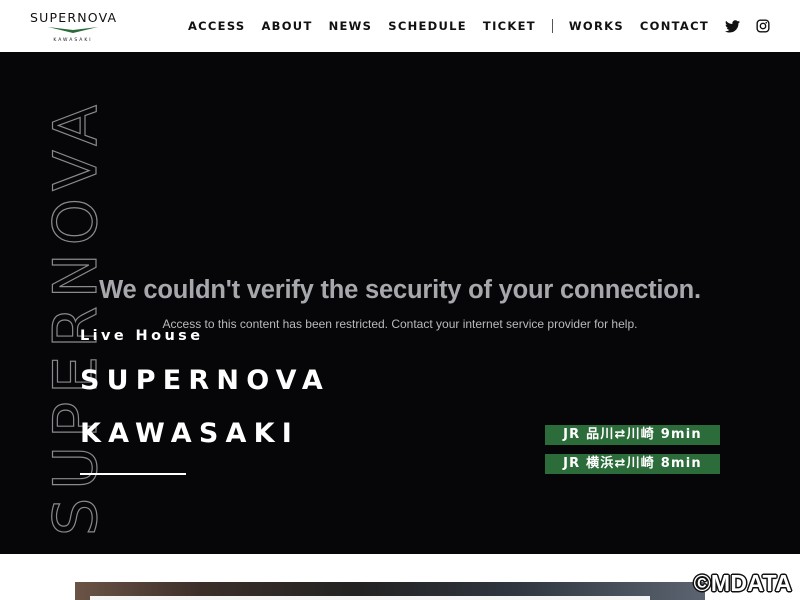 The image size is (800, 600). I want to click on nav-news: NEWS, so click(351, 26).